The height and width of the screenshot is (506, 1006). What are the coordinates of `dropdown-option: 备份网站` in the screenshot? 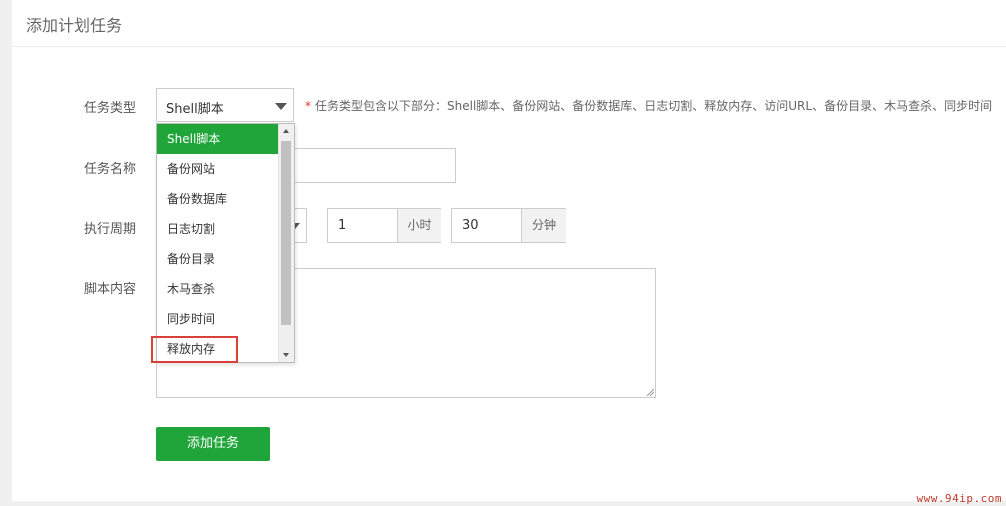 It's located at (218, 169).